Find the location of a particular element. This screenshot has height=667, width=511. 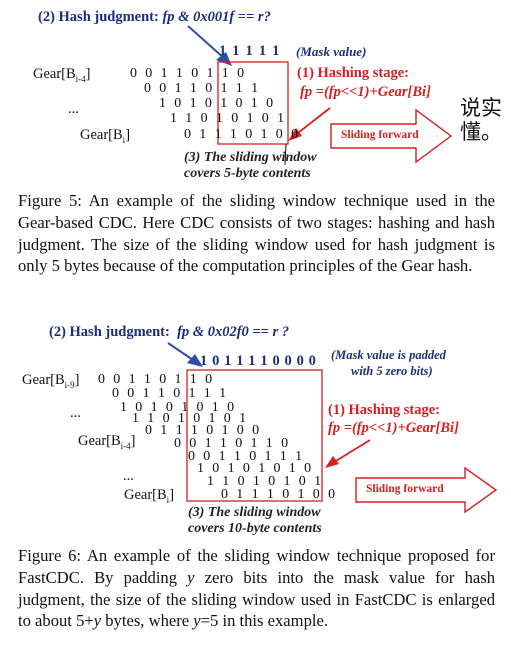

hashing-arrow-head is located at coordinates (332, 462).